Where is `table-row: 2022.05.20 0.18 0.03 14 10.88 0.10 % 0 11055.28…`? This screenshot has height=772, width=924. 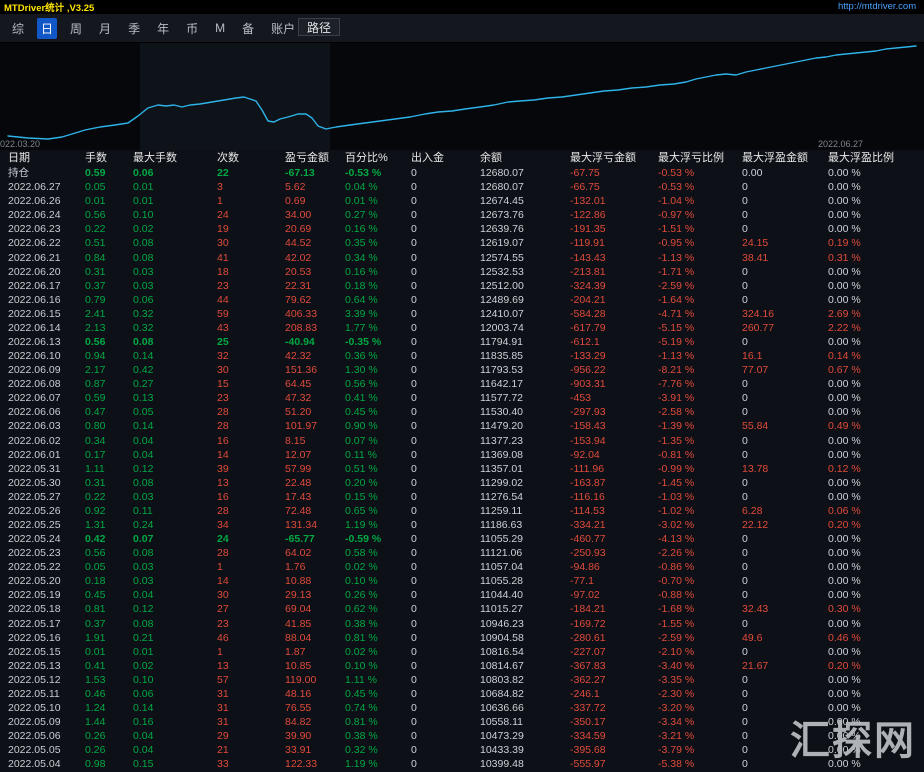 table-row: 2022.05.20 0.18 0.03 14 10.88 0.10 % 0 11055.28… is located at coordinates (462, 581).